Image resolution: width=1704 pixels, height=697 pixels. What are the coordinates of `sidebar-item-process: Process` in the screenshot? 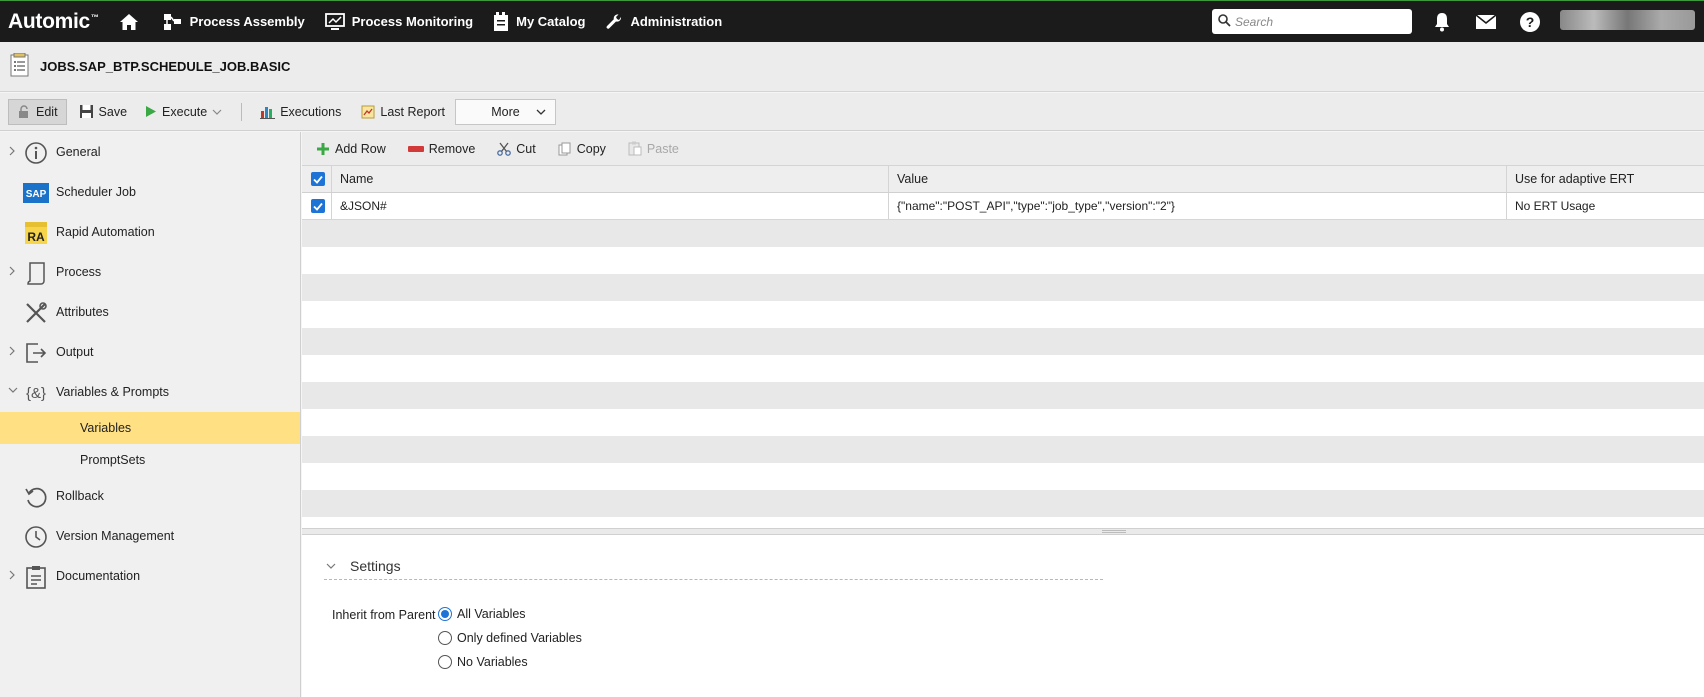 It's located at (150, 272).